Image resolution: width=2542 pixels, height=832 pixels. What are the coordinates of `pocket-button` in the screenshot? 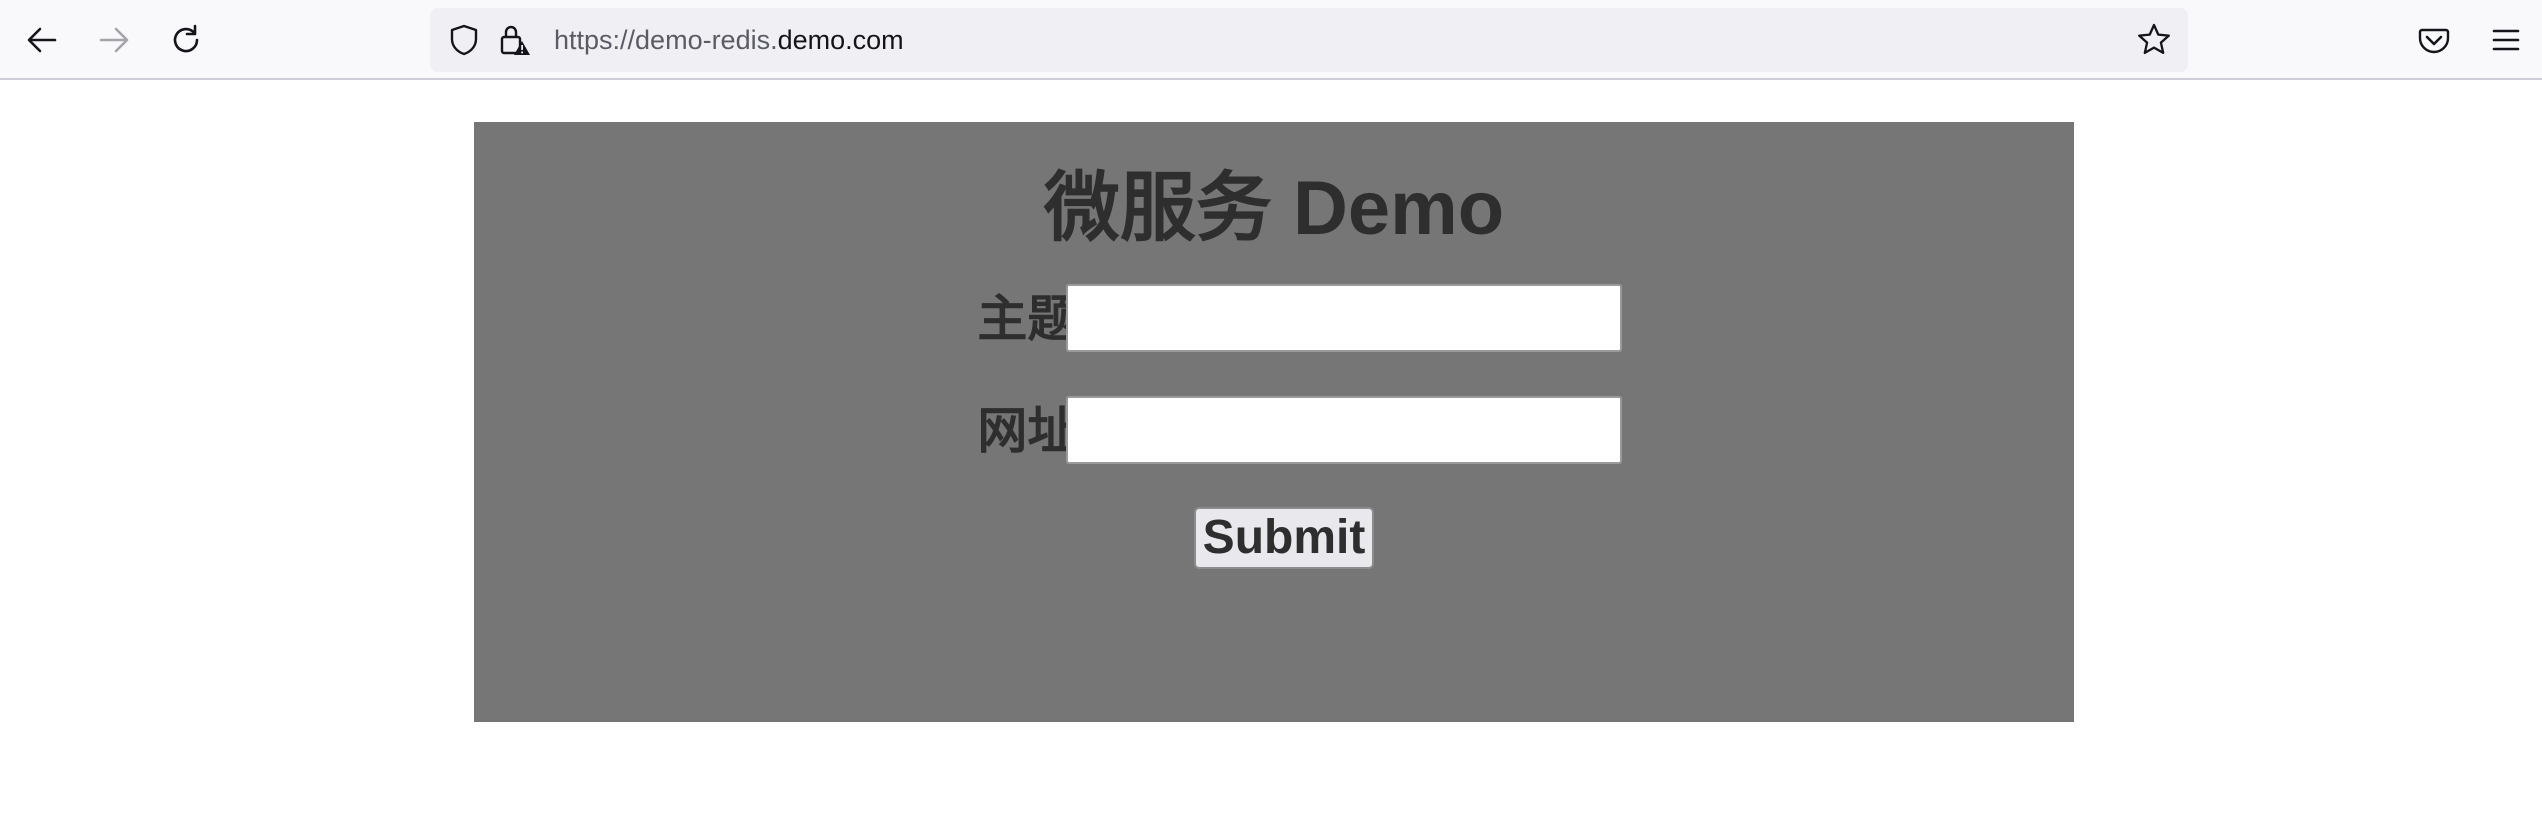 It's located at (2434, 40).